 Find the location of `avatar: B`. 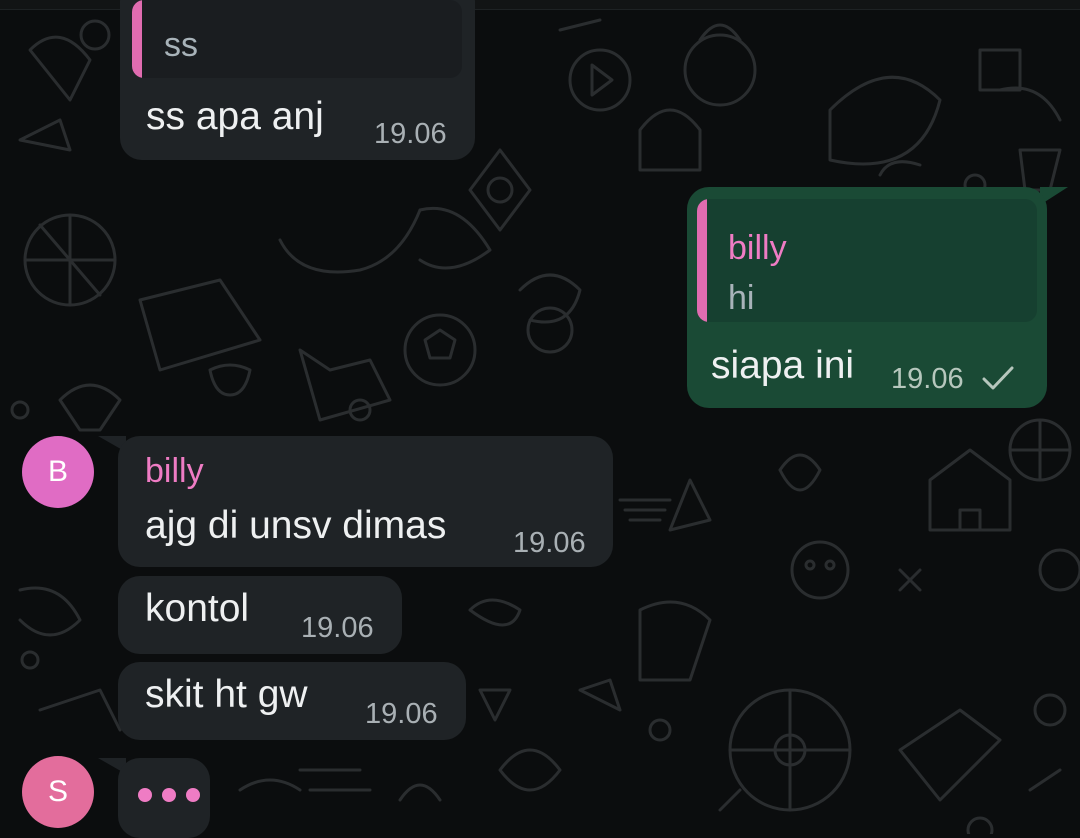

avatar: B is located at coordinates (58, 472).